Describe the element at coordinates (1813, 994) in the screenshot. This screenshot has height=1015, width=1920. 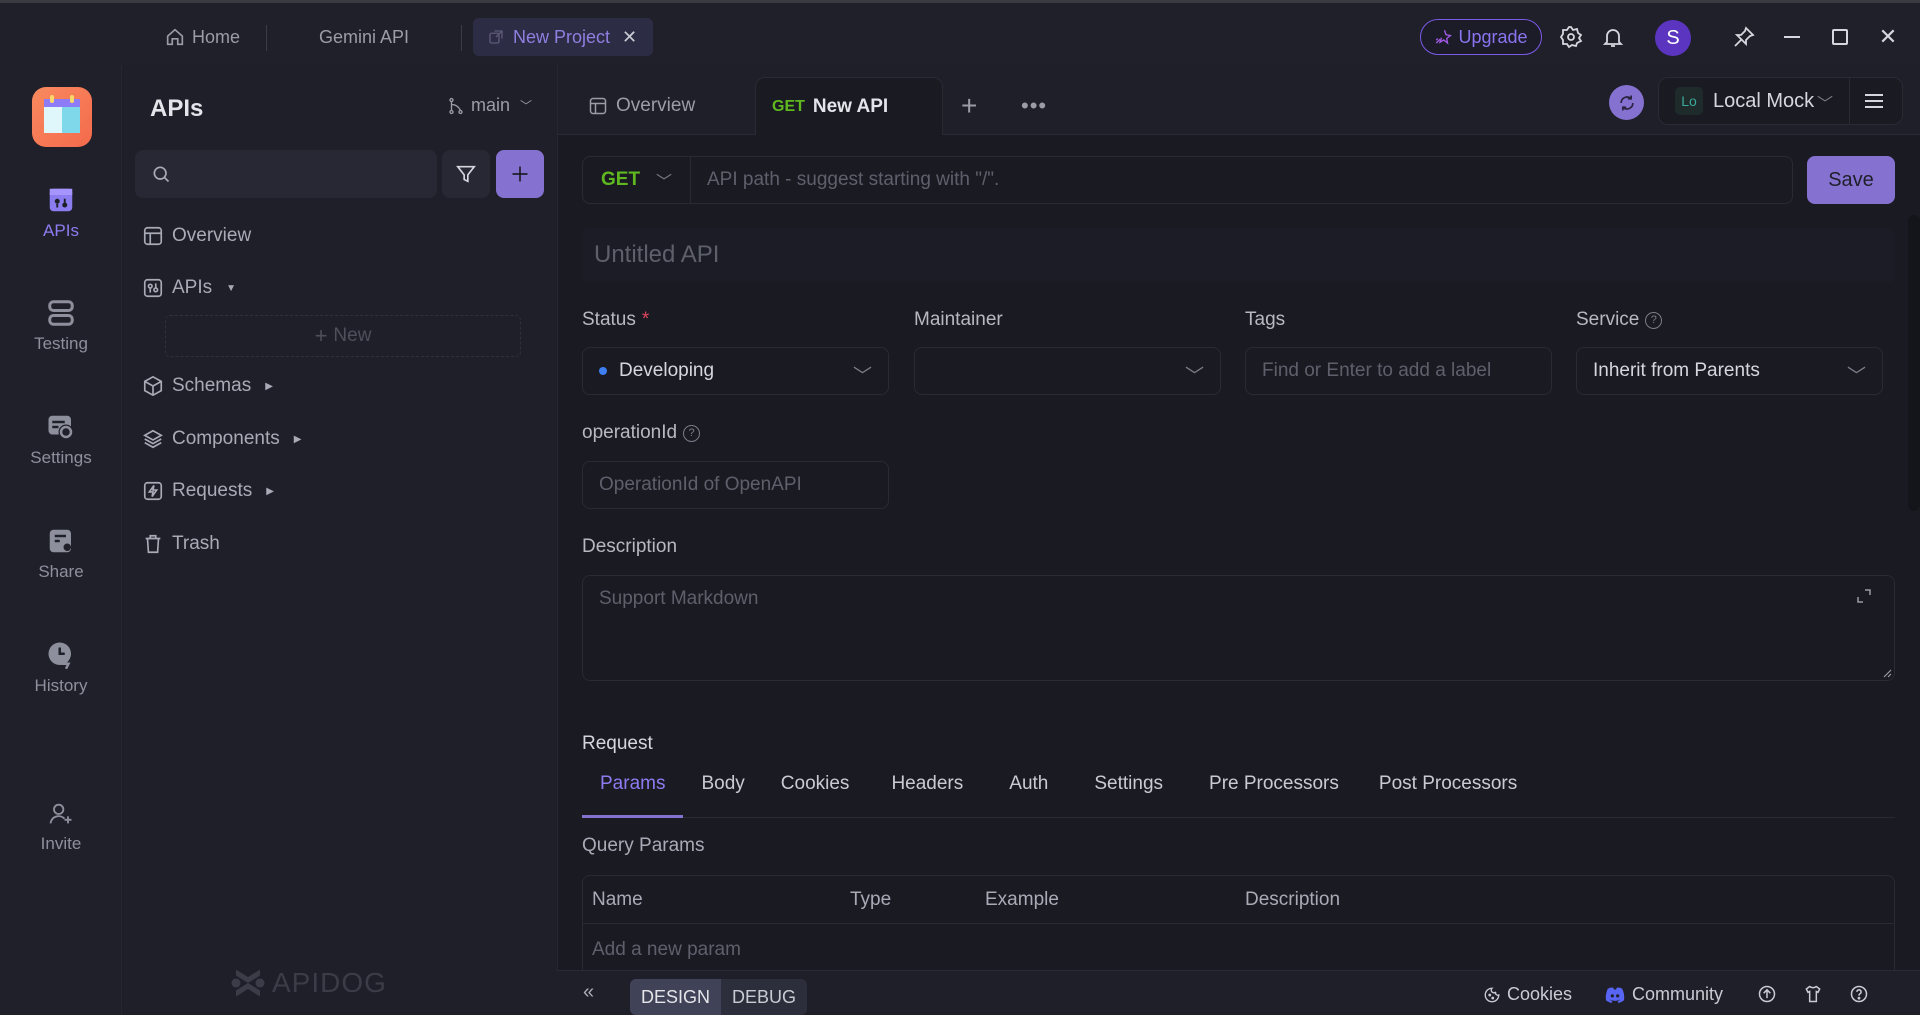
I see `theme-shirt-icon` at that location.